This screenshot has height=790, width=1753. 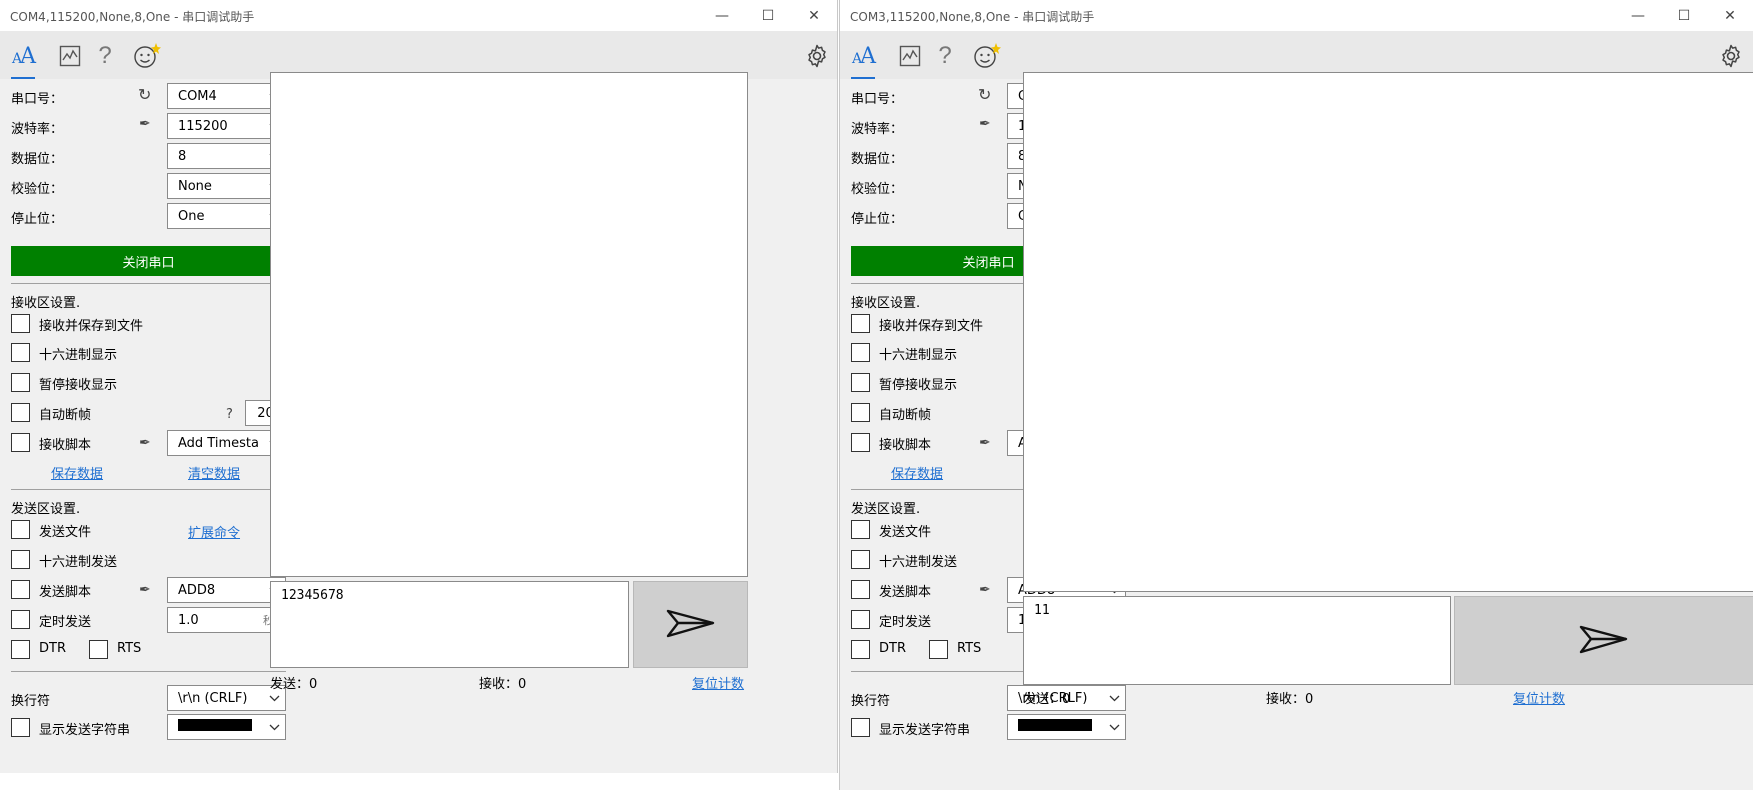 What do you see at coordinates (877, 219) in the screenshot?
I see `stopbits-label: 停止位：` at bounding box center [877, 219].